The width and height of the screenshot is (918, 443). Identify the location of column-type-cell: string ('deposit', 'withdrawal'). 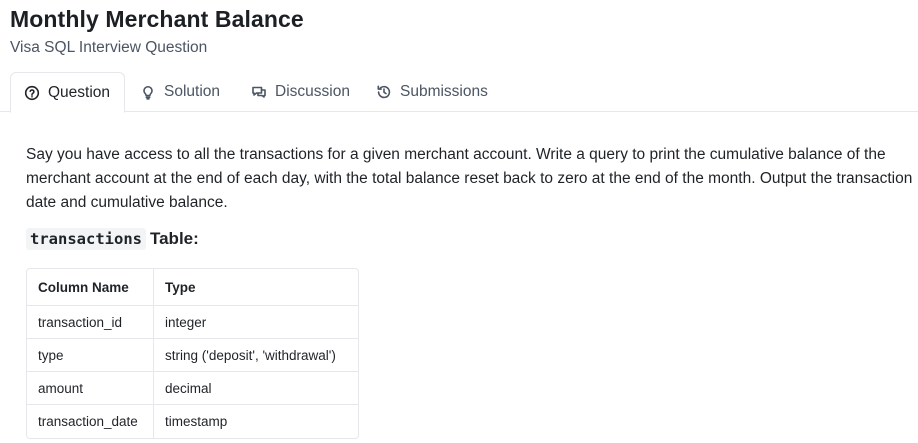
(256, 355).